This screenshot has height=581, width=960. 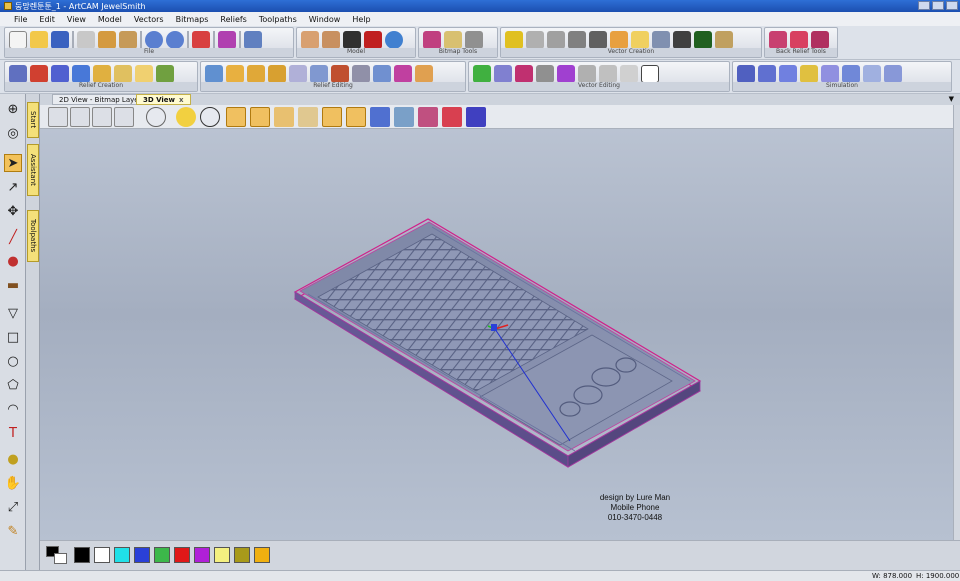 What do you see at coordinates (476, 117) in the screenshot?
I see `relief-blue-icon` at bounding box center [476, 117].